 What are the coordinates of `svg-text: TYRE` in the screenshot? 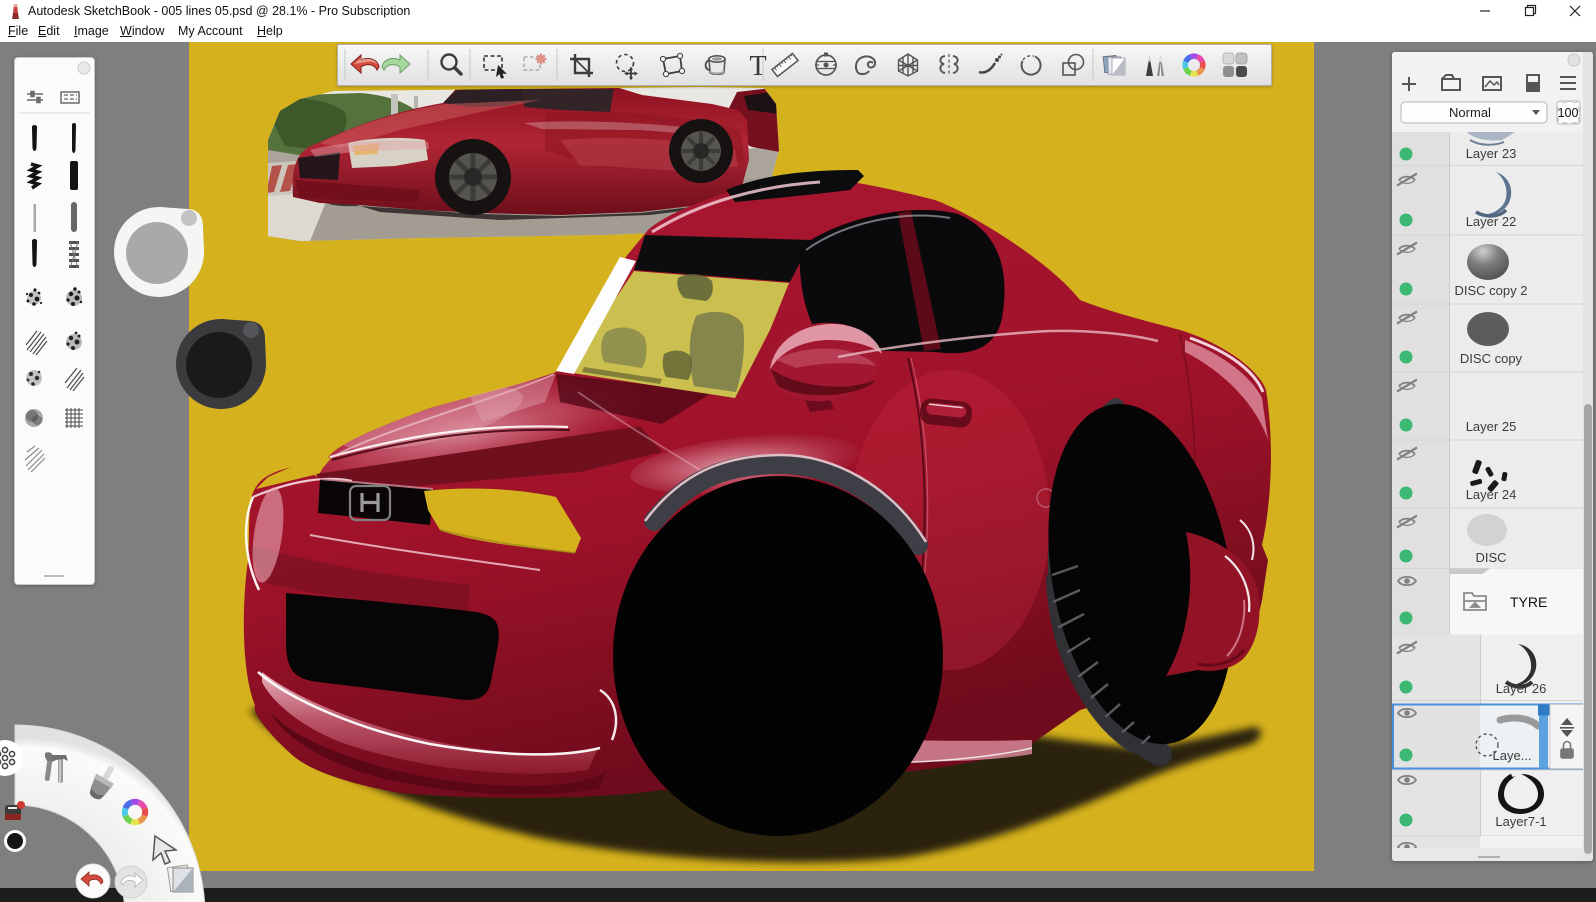 It's located at (1528, 602).